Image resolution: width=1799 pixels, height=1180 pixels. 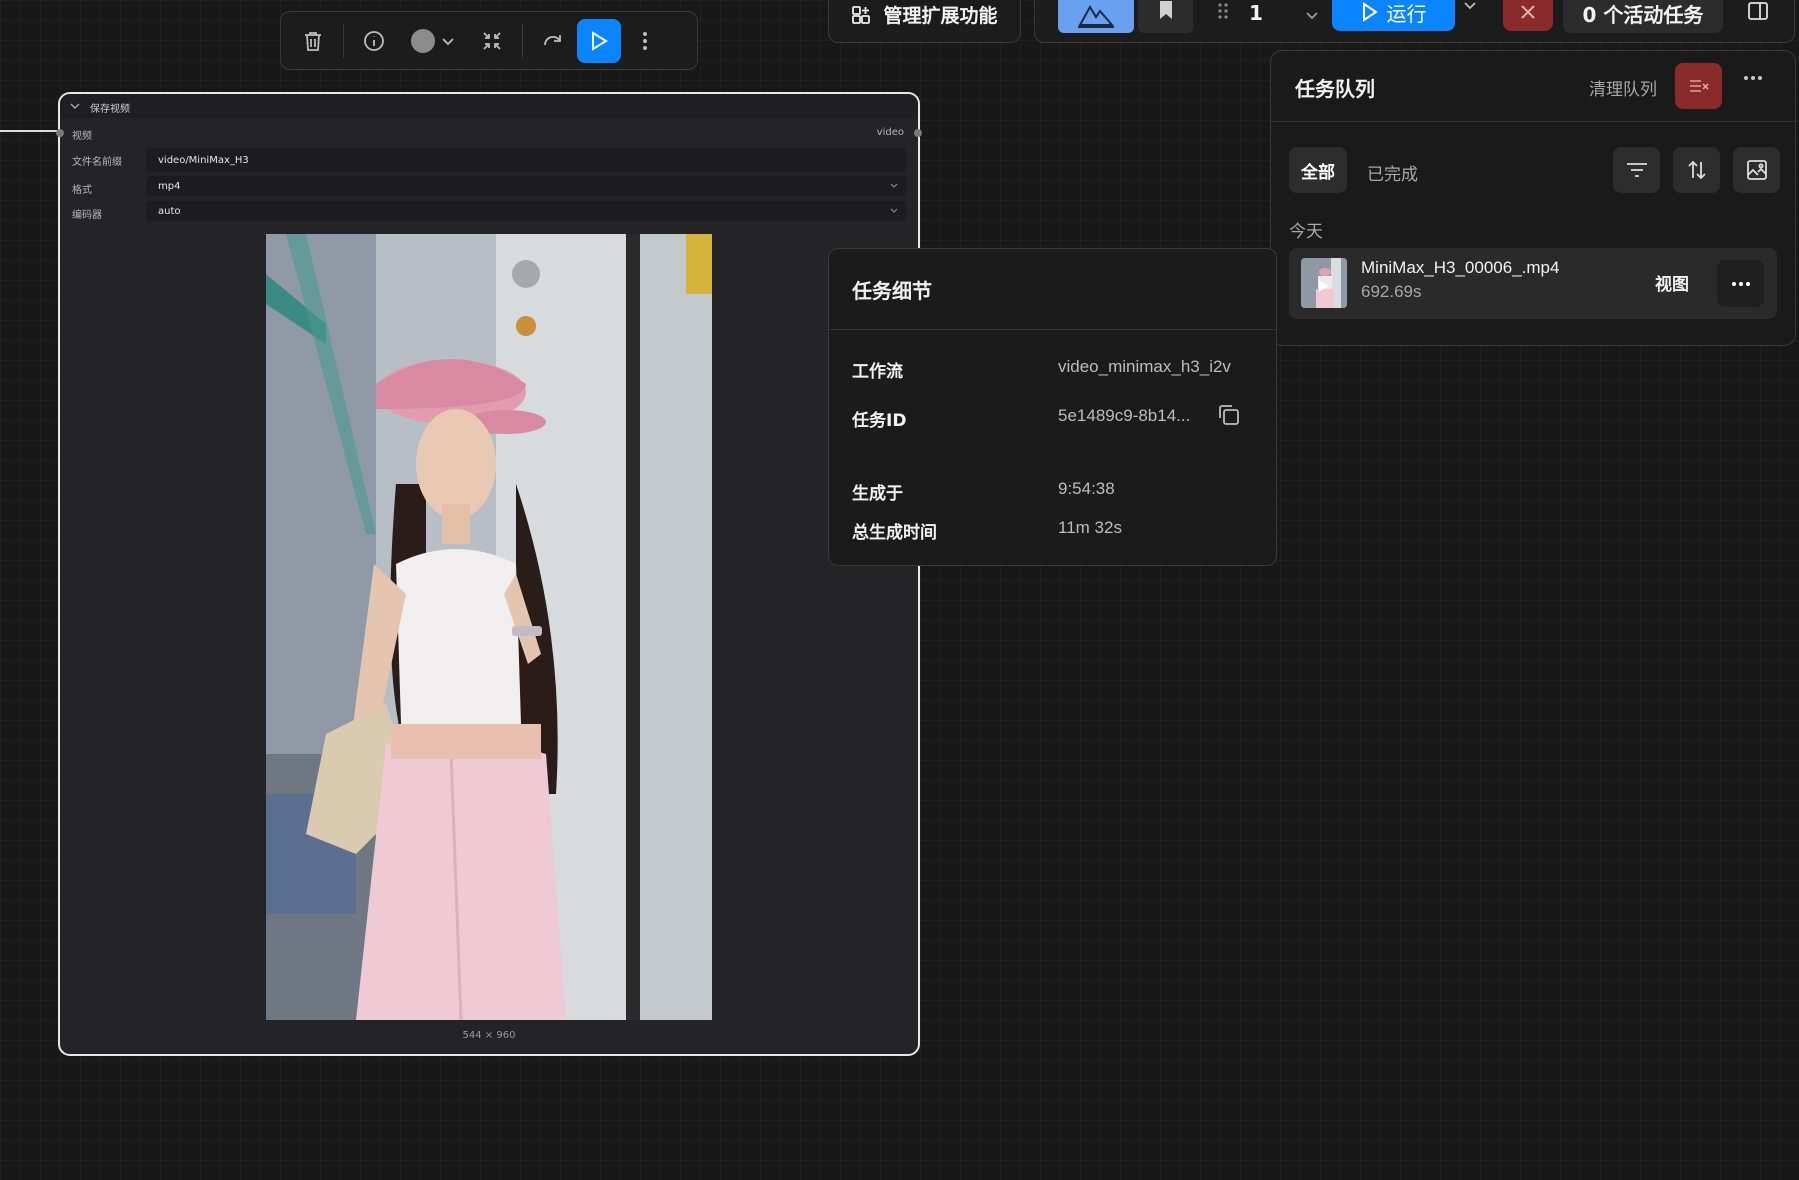 I want to click on color-dot-icon, so click(x=423, y=40).